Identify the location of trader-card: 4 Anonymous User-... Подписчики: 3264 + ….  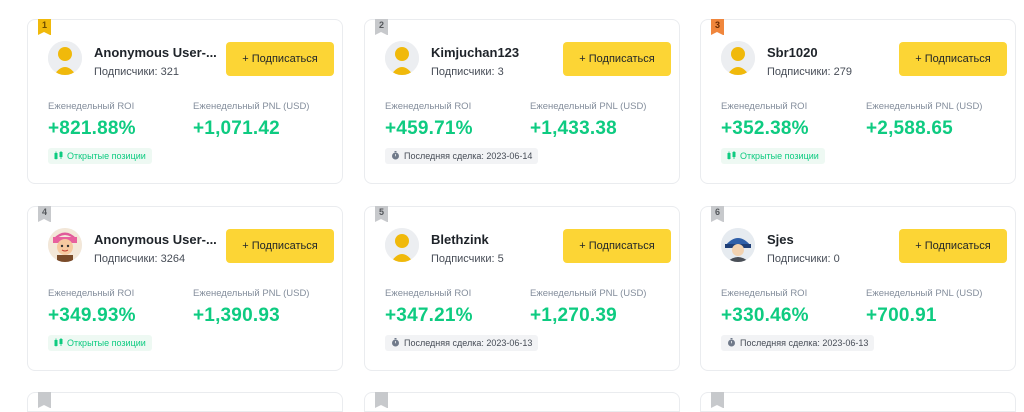
(185, 288).